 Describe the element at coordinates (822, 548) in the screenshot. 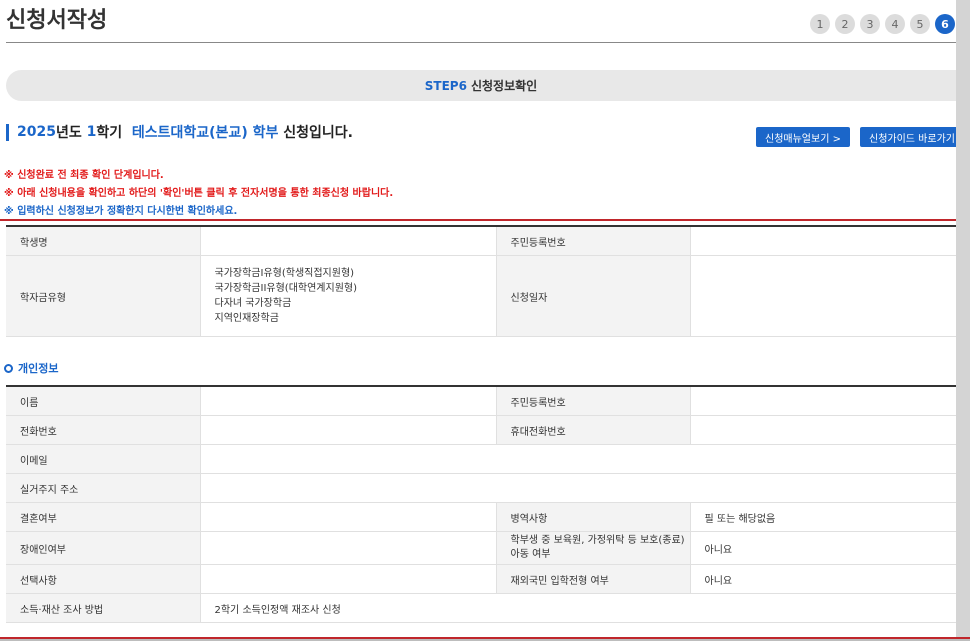

I see `childcare-value: 아니요` at that location.